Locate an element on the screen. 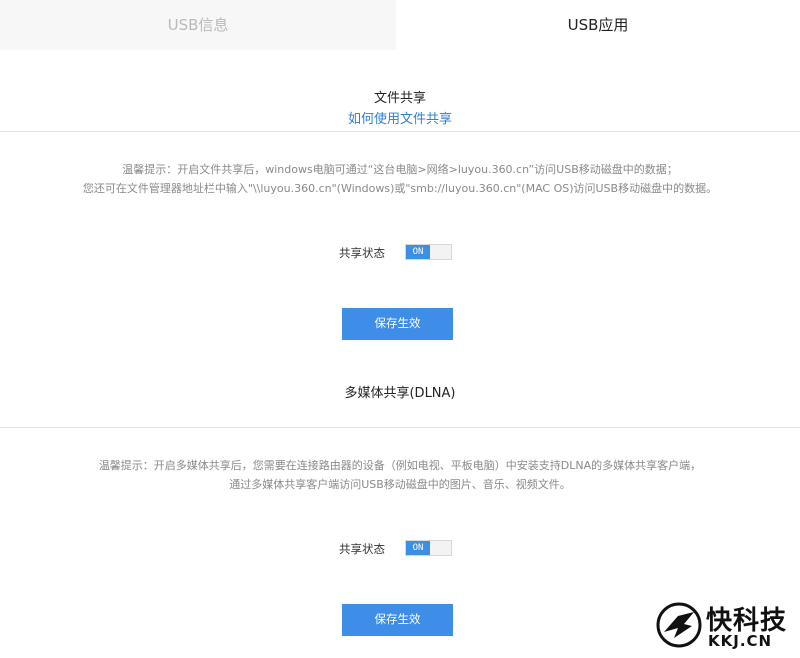 The width and height of the screenshot is (800, 658). file-share-help-link: 如何使用文件共享 is located at coordinates (400, 117).